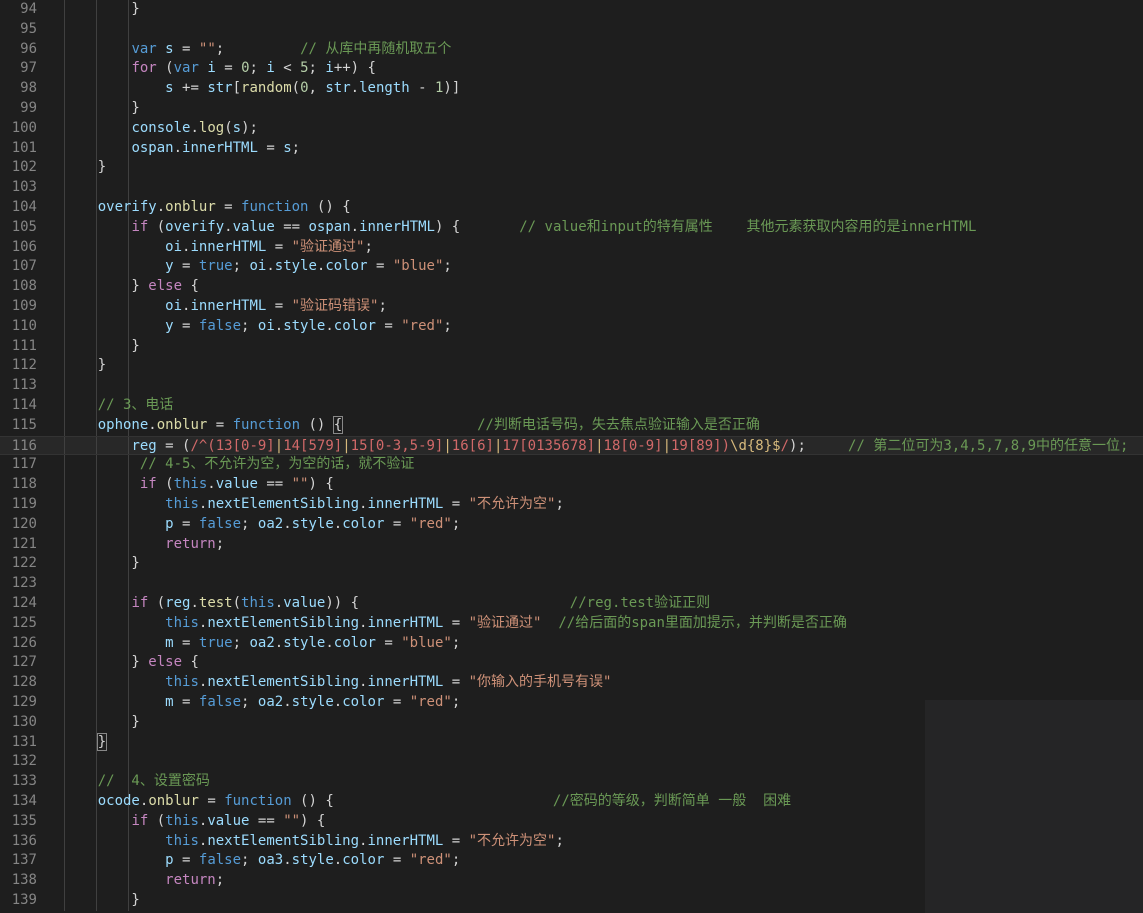 The image size is (1143, 913). I want to click on code-line: 126 m = true; oa2.style.color = "blue";, so click(571, 643).